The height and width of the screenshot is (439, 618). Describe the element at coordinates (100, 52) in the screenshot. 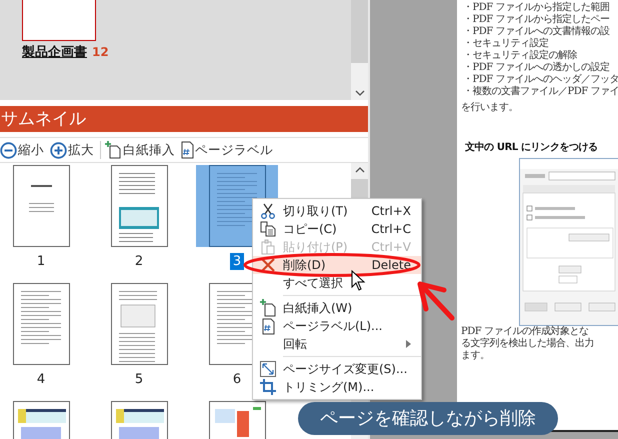

I see `page-count: 12` at that location.